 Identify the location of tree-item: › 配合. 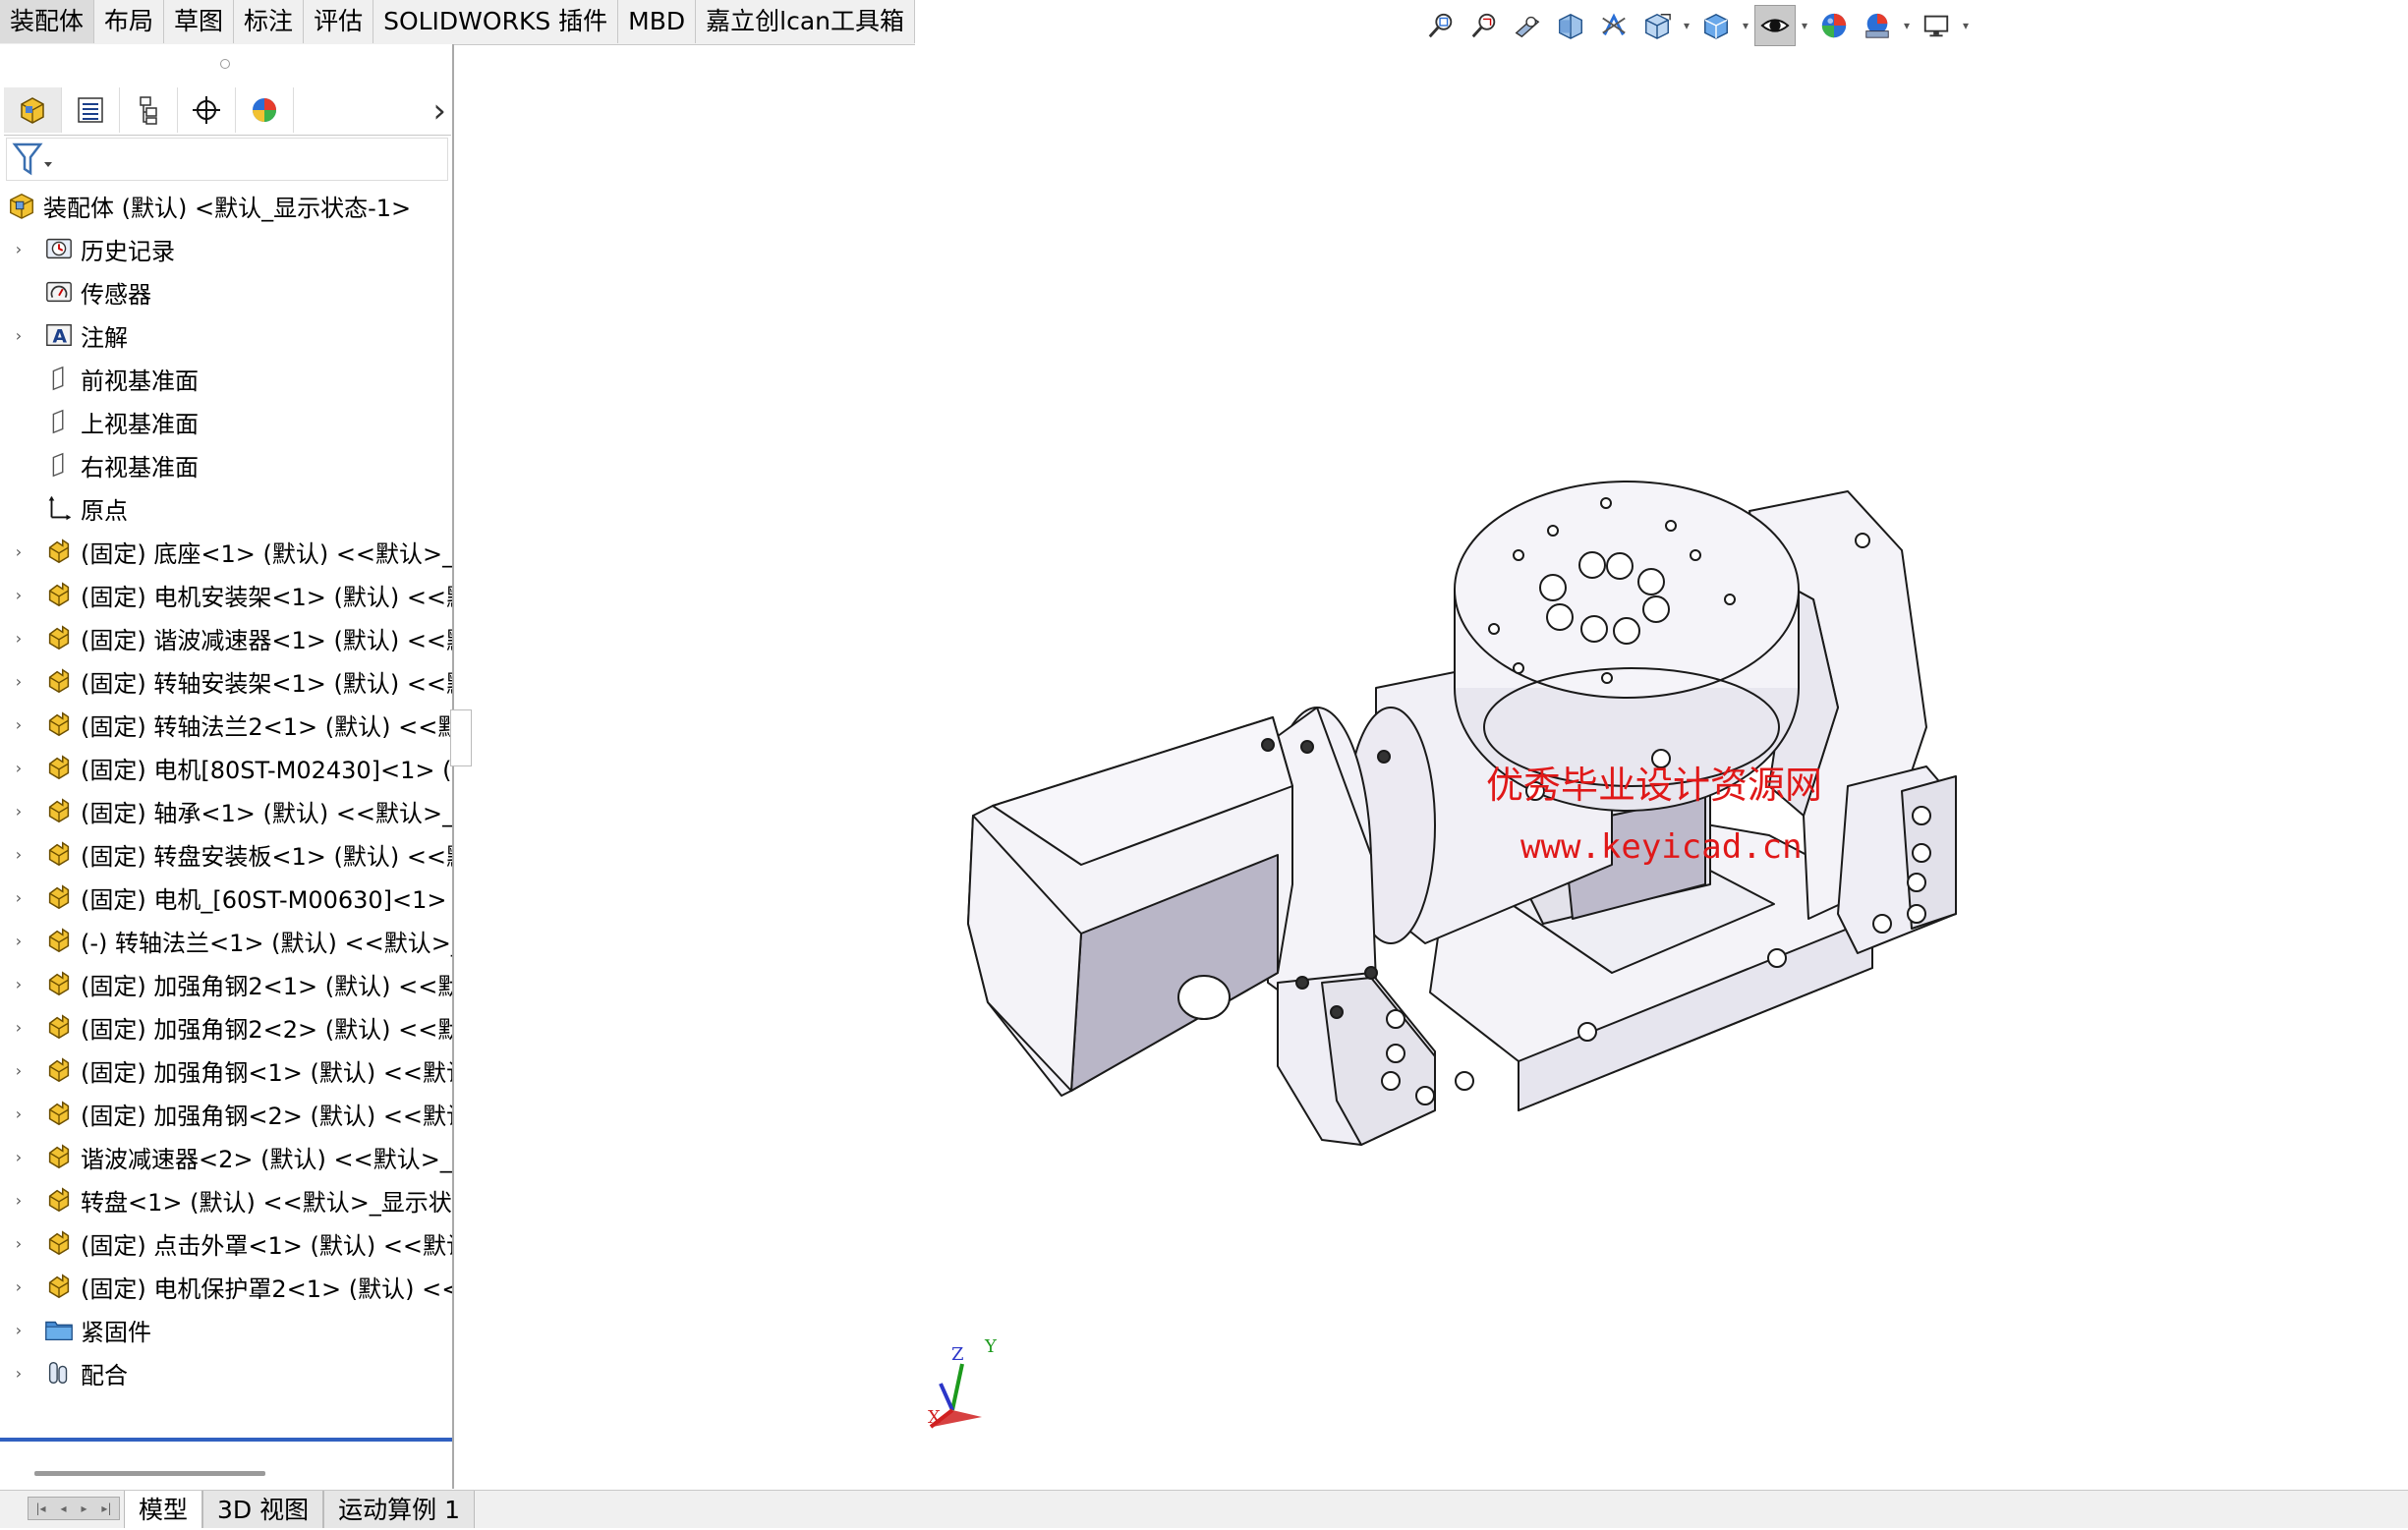
(226, 1372).